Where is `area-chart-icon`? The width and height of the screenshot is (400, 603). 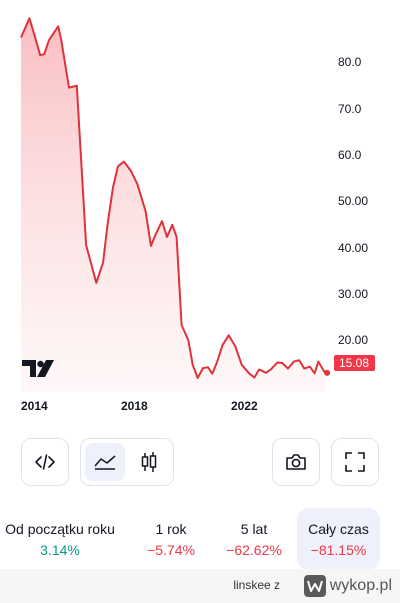
area-chart-icon is located at coordinates (105, 462).